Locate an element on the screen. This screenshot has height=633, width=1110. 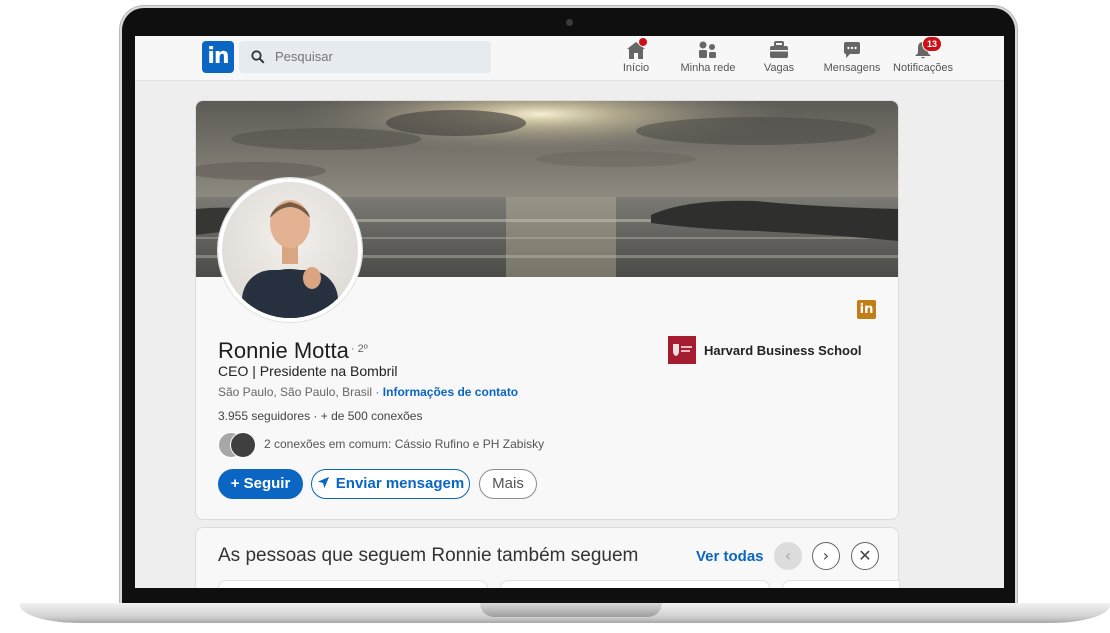
nav-notifications: 13 Notificações is located at coordinates (923, 57).